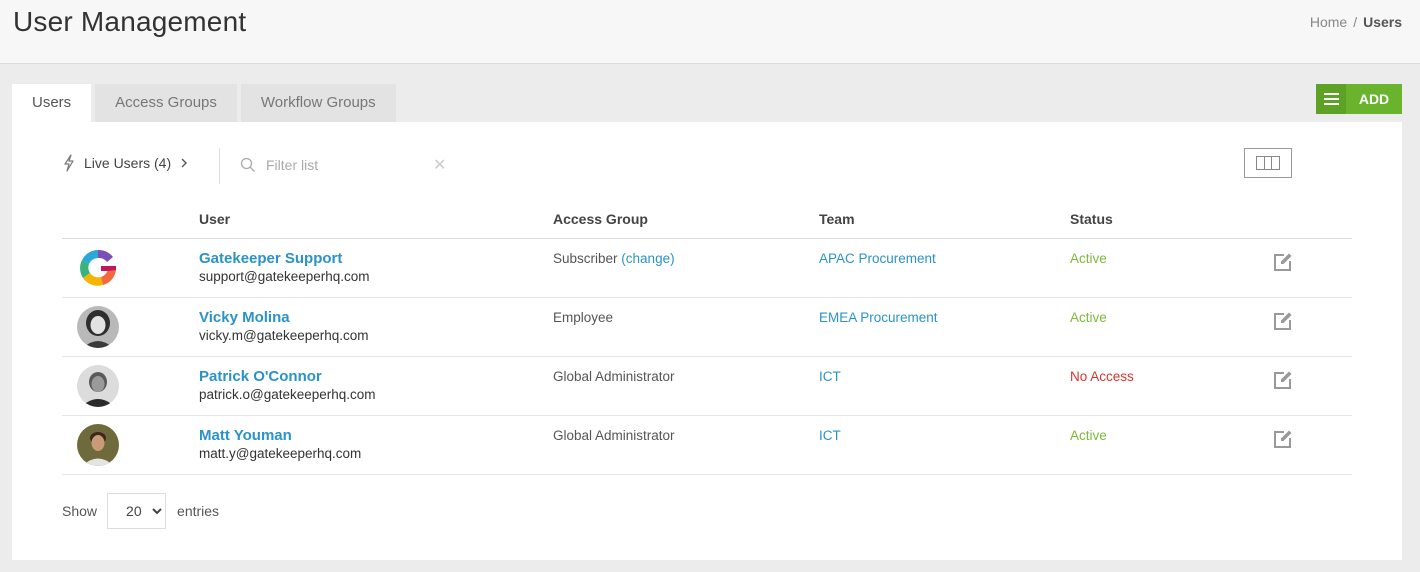 This screenshot has width=1420, height=572. What do you see at coordinates (341, 165) in the screenshot?
I see `filter-input` at bounding box center [341, 165].